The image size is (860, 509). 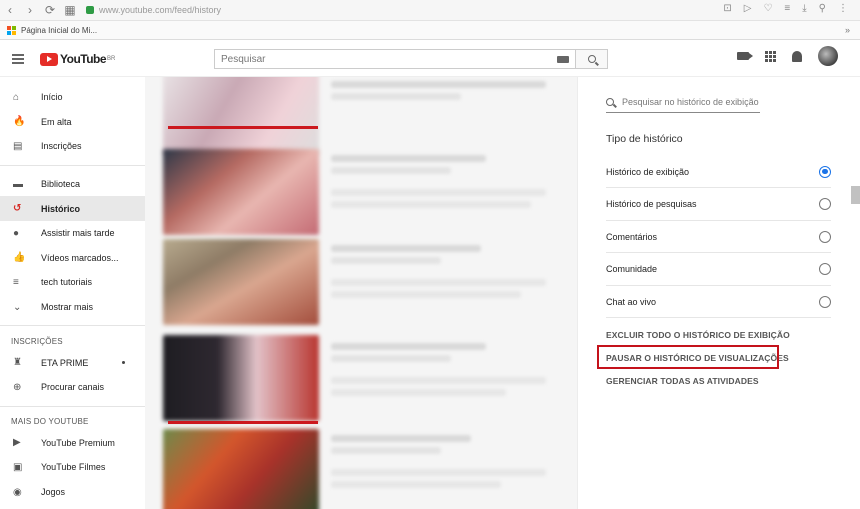 I want to click on watch-later-icon: ●, so click(x=16, y=233).